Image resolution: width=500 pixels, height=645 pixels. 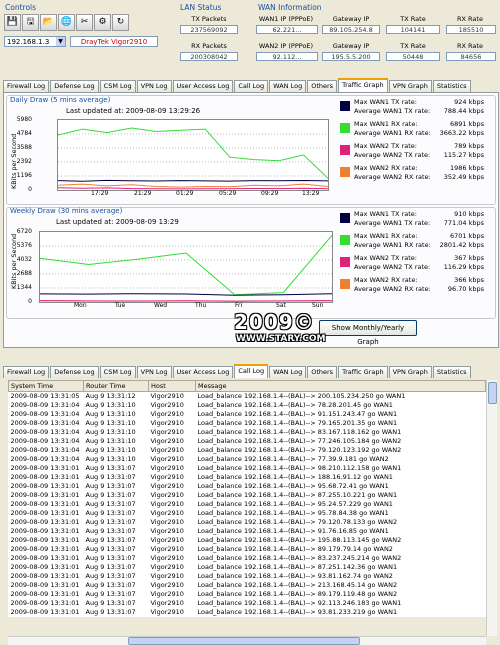 What do you see at coordinates (470, 46) in the screenshot?
I see `wan2-rx-label: RX Rate` at bounding box center [470, 46].